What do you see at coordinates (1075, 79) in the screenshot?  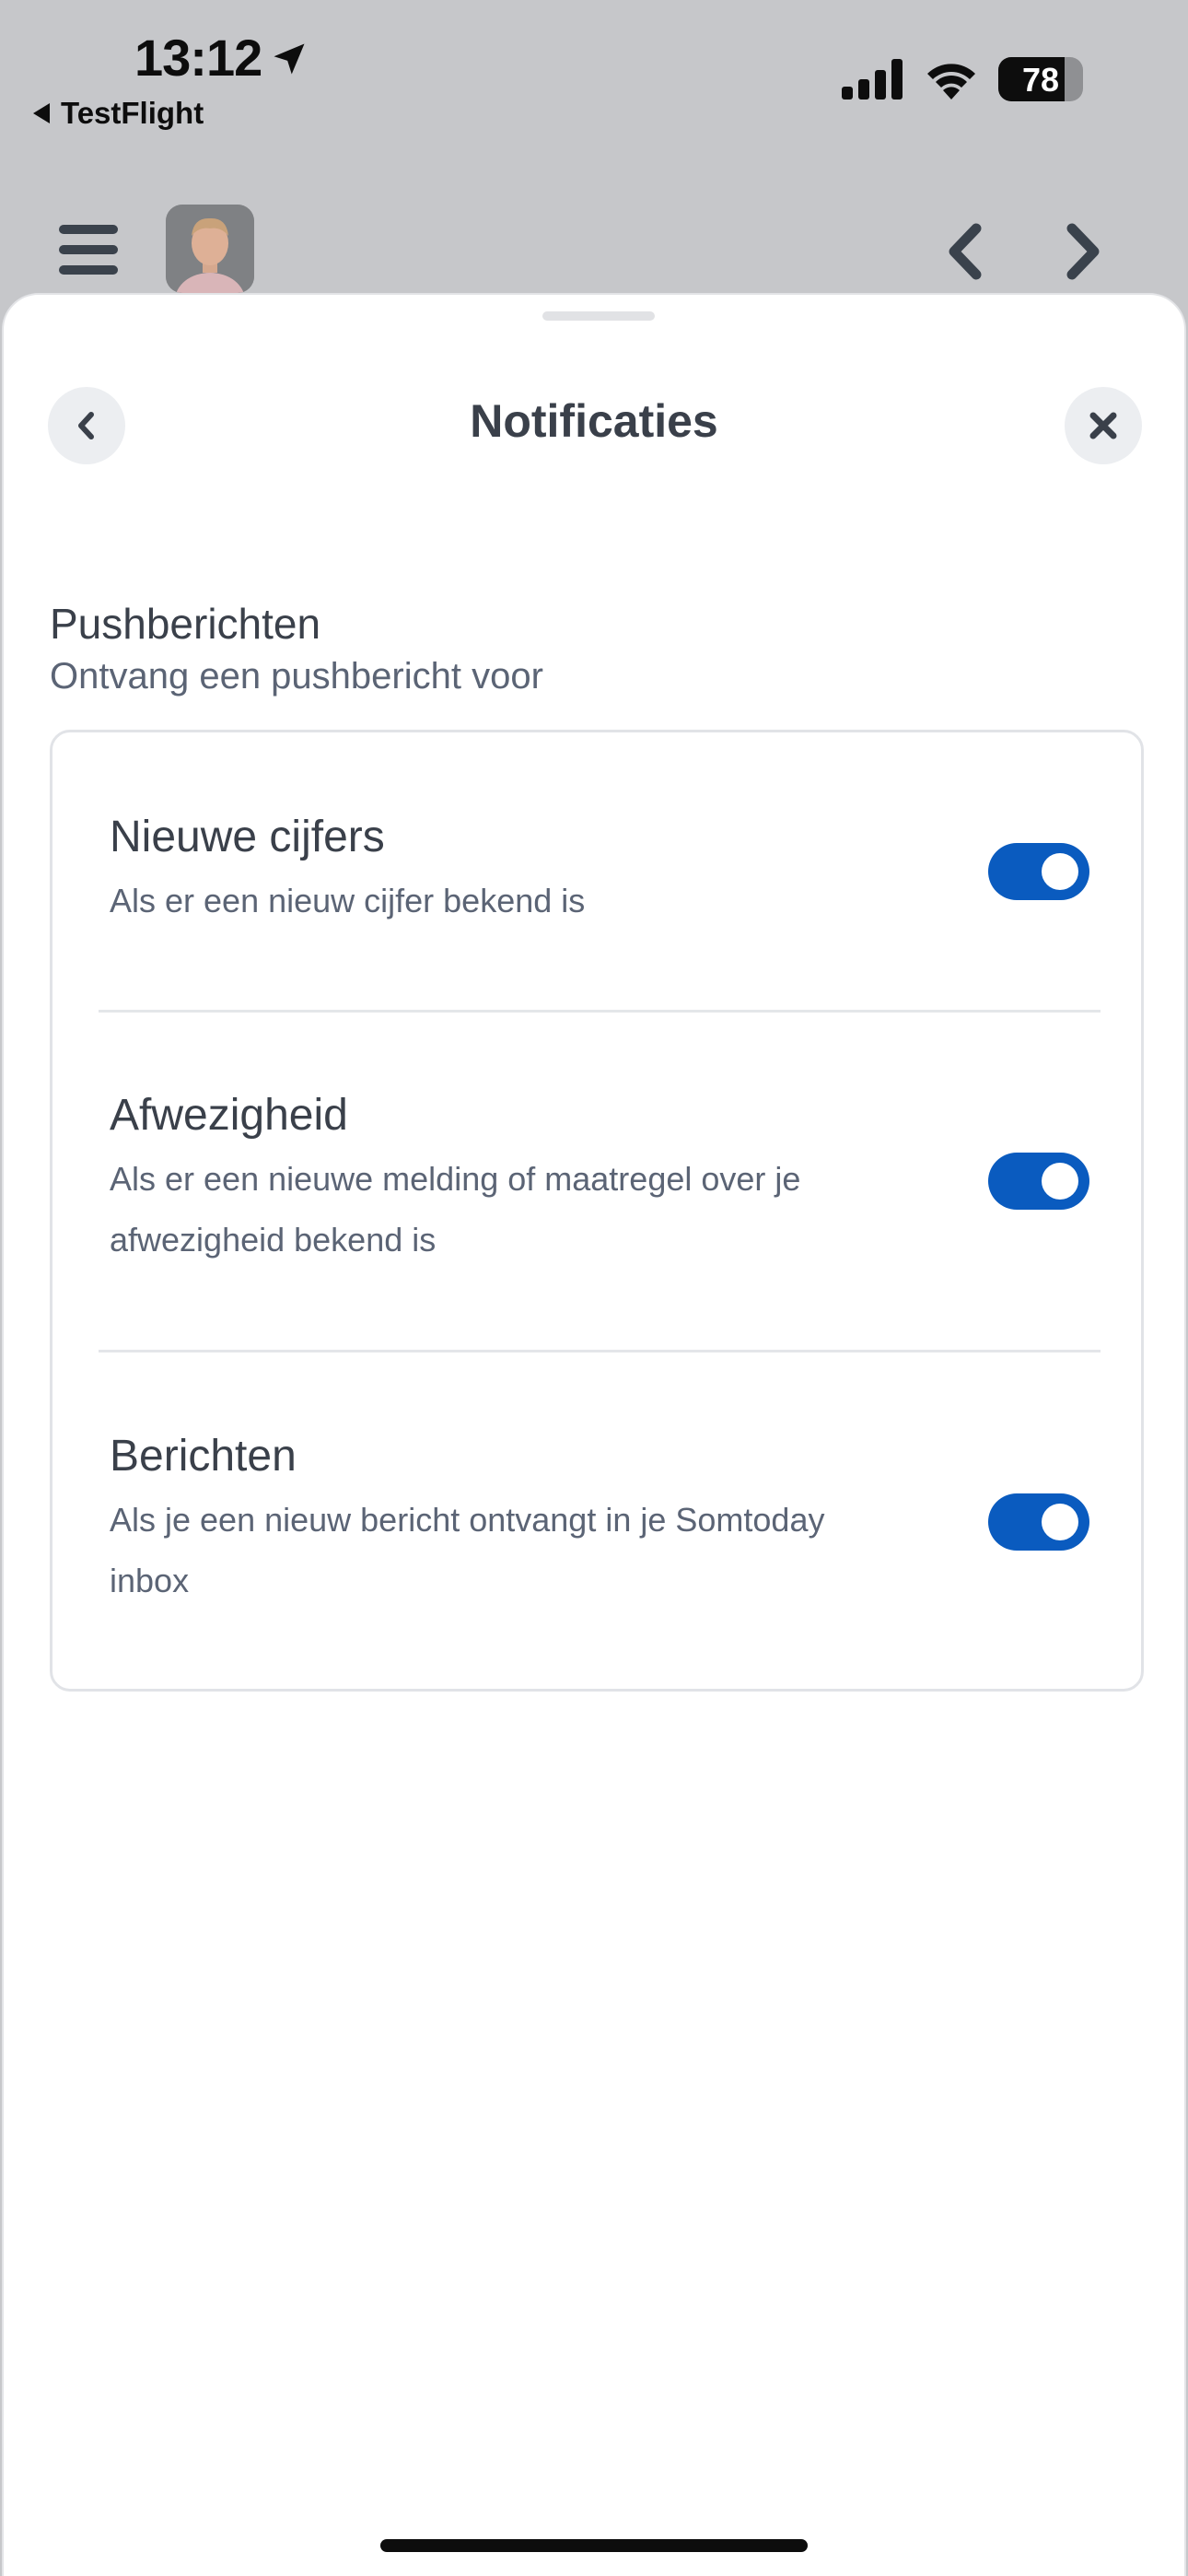 I see `battery-cap` at bounding box center [1075, 79].